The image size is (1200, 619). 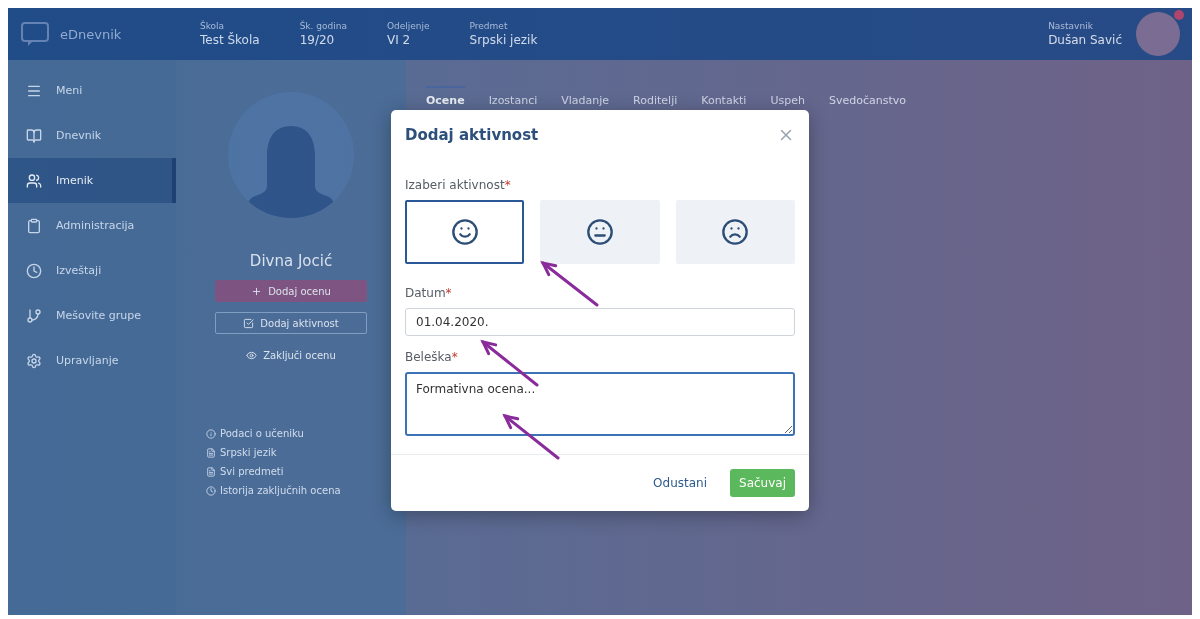 I want to click on header-field-value: Test Škola, so click(x=230, y=40).